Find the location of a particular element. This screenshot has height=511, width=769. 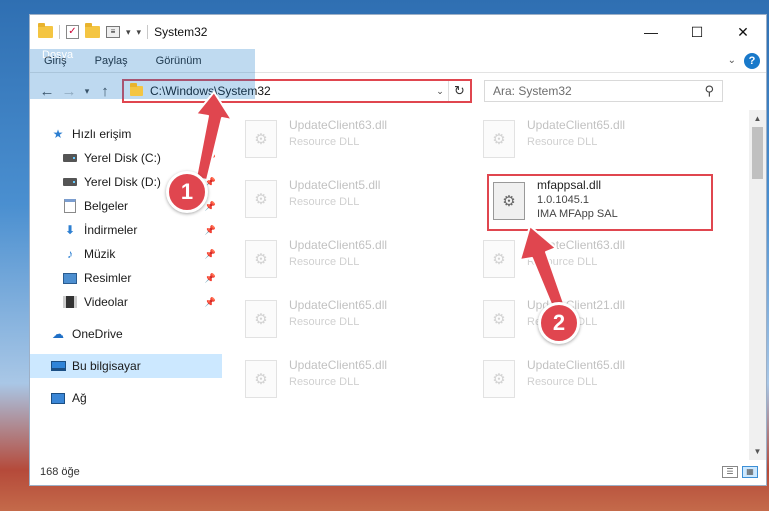

sidebar-item-label: Resimler is located at coordinates (108, 278).